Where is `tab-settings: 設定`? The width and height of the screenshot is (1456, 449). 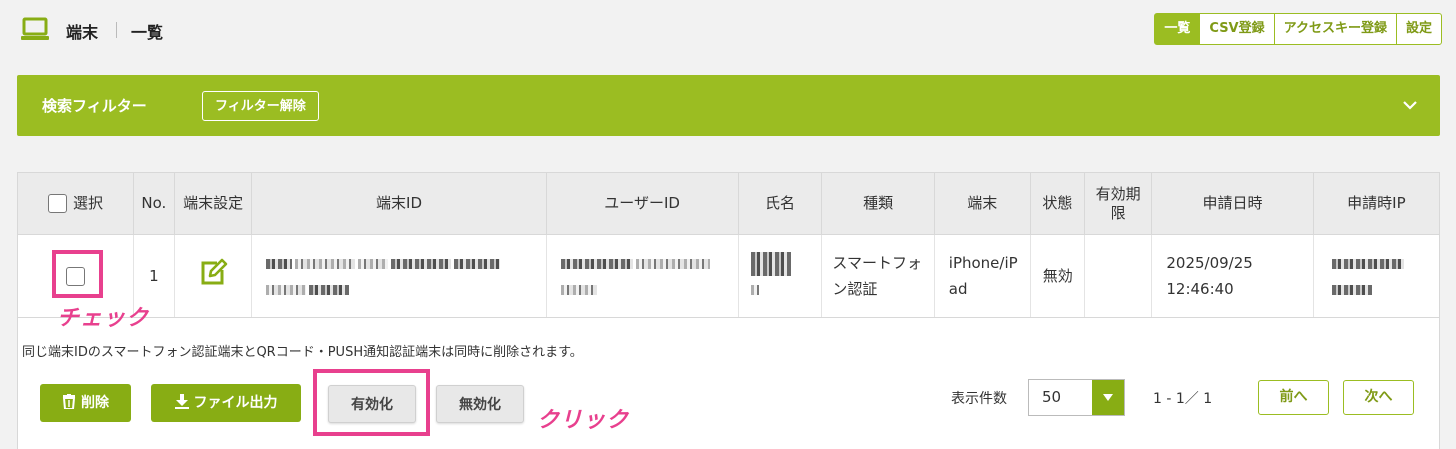 tab-settings: 設定 is located at coordinates (1418, 29).